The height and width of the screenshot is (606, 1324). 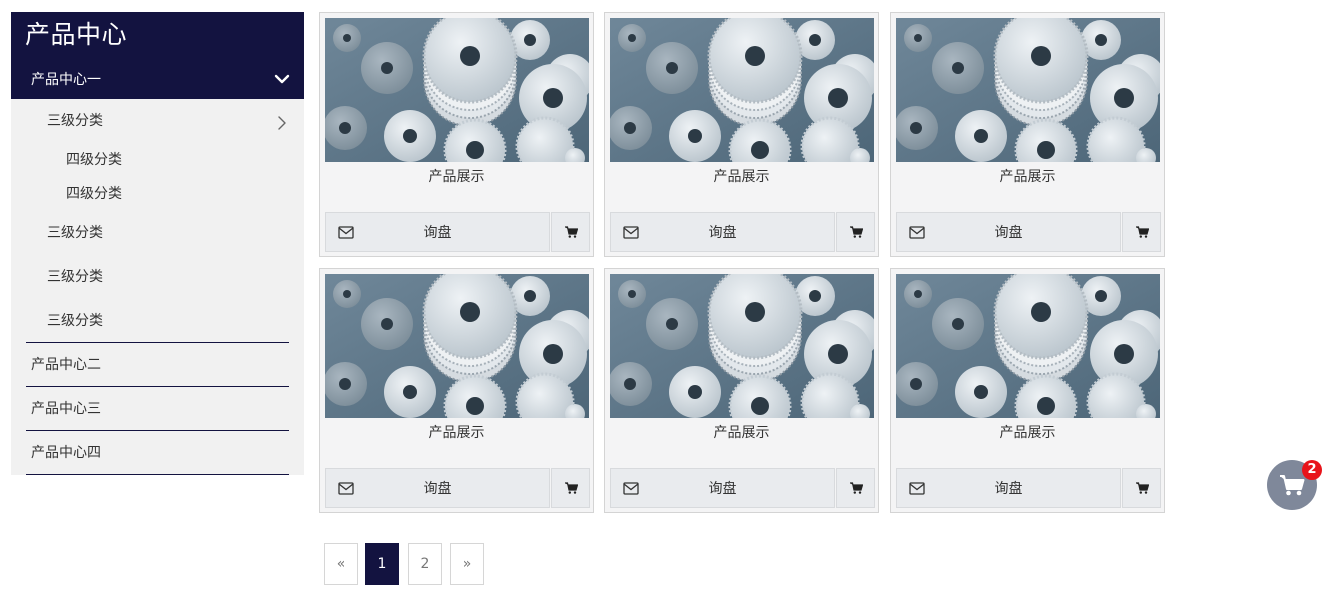 I want to click on category-label: 产品中心四, so click(x=66, y=453).